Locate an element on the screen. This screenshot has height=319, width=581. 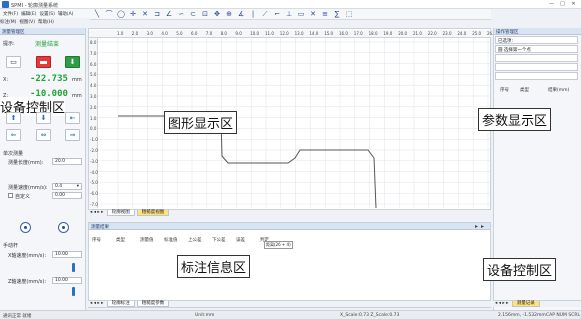
single-measure-label: 单次测量 is located at coordinates (13, 154).